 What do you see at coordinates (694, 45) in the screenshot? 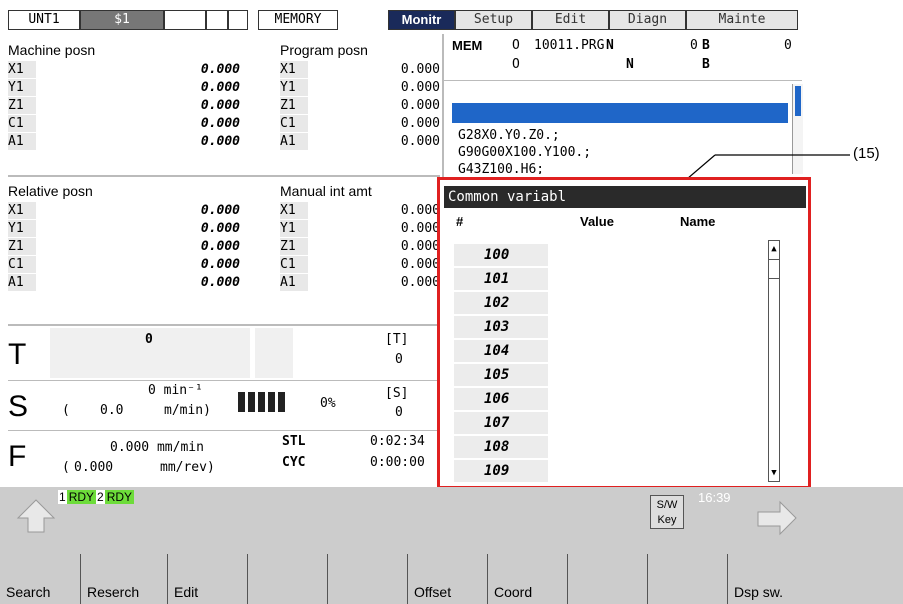
I see `n-value: 0` at bounding box center [694, 45].